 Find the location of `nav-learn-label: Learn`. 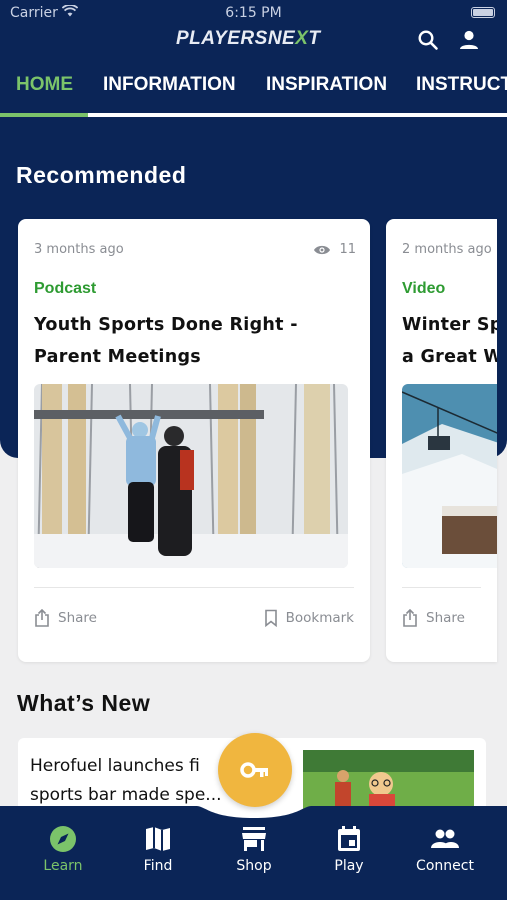

nav-learn-label: Learn is located at coordinates (63, 866).